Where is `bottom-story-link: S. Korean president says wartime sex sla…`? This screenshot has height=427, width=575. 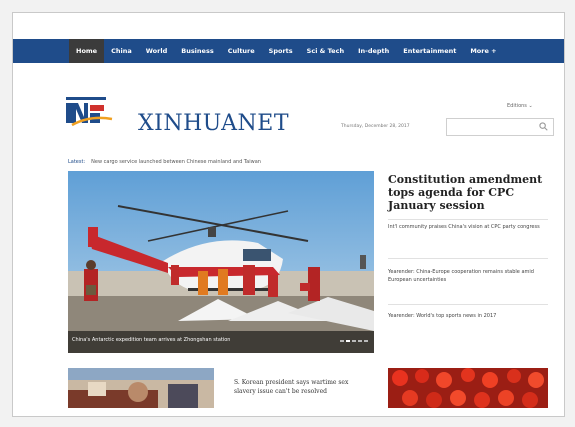 bottom-story-link: S. Korean president says wartime sex sla… is located at coordinates (299, 387).